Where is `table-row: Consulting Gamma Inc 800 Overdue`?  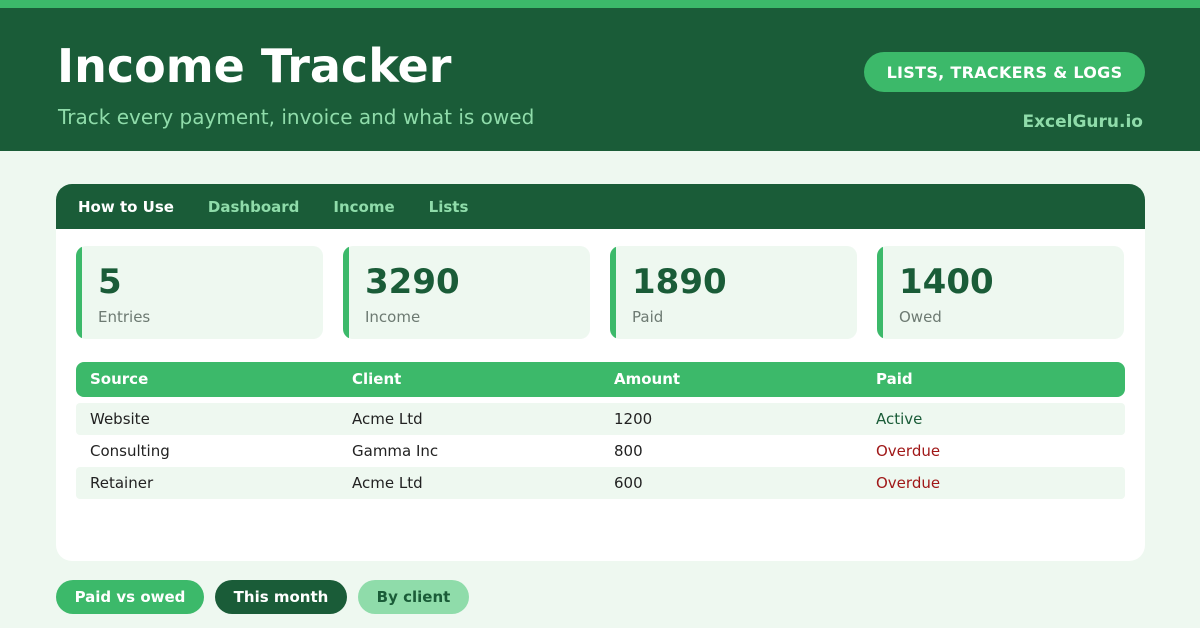
table-row: Consulting Gamma Inc 800 Overdue is located at coordinates (600, 451).